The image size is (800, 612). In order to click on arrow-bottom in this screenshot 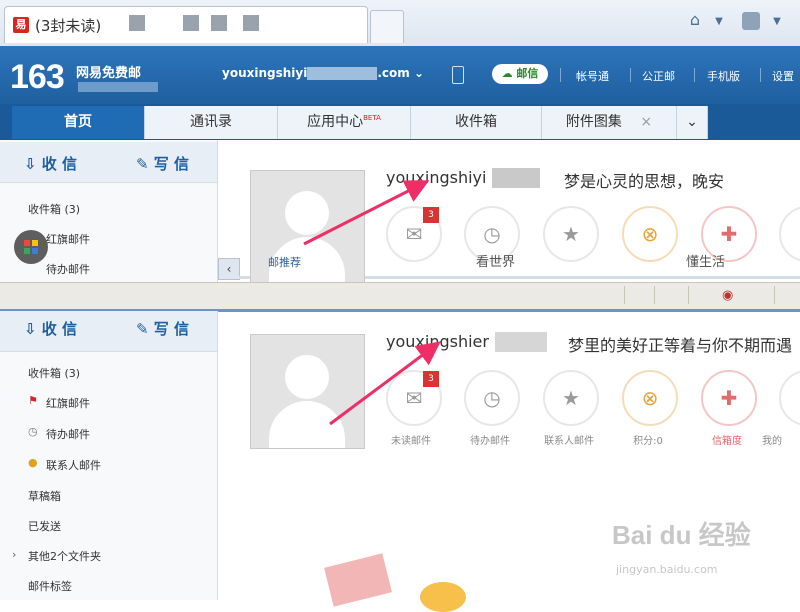, I will do `click(385, 383)`.